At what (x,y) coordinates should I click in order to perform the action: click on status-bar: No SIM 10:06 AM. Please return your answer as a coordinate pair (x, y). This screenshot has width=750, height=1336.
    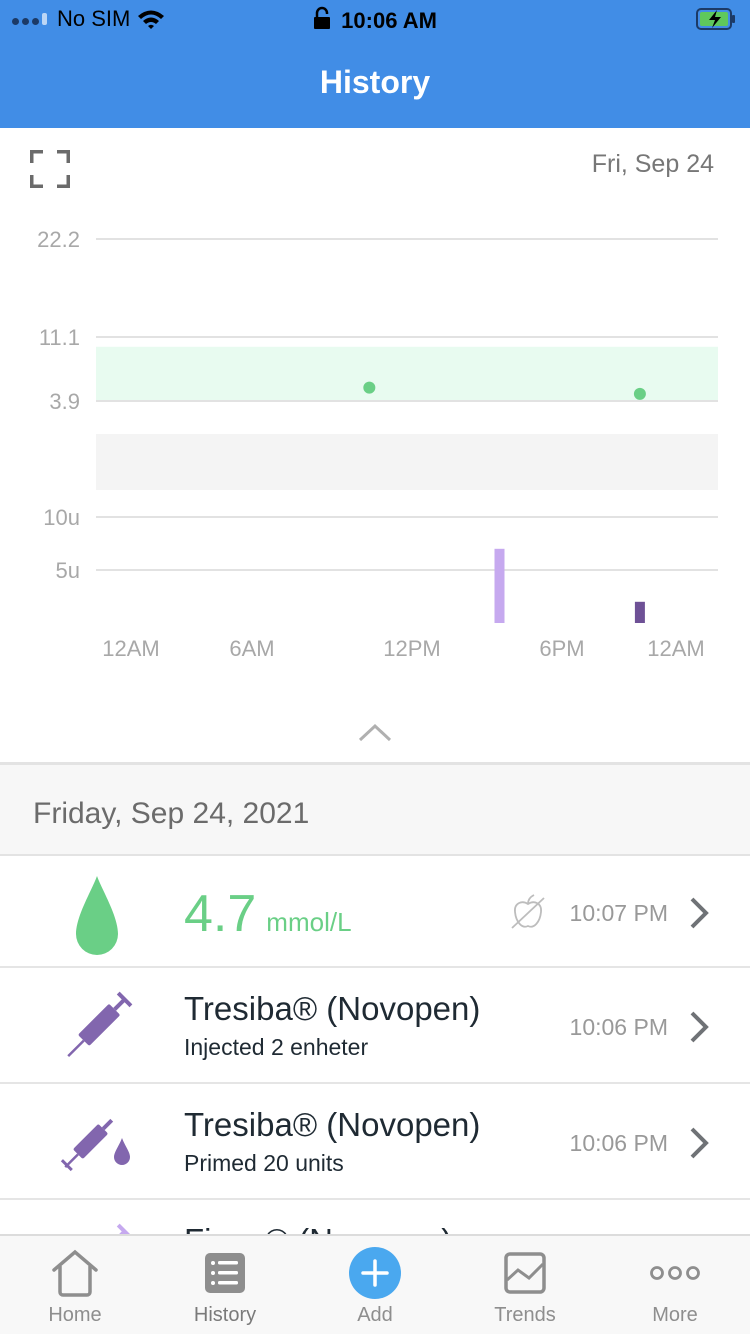
    Looking at the image, I should click on (375, 20).